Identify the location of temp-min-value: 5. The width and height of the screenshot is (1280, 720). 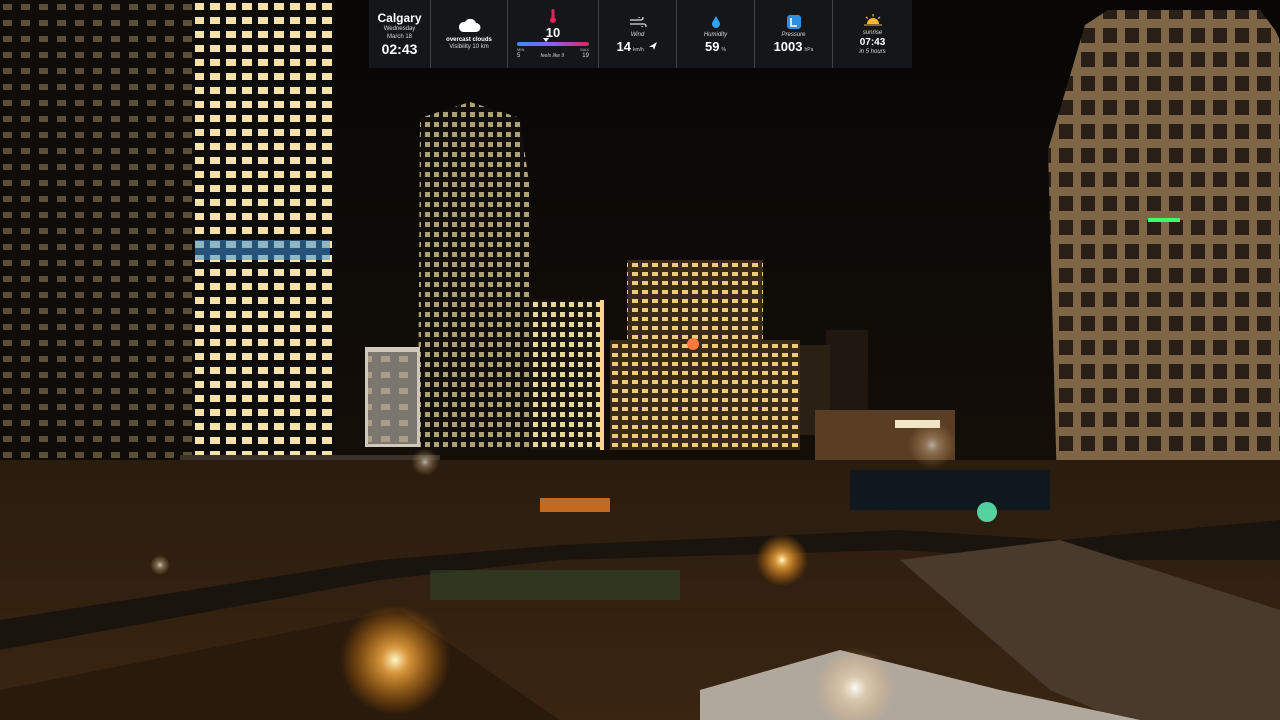
(519, 56).